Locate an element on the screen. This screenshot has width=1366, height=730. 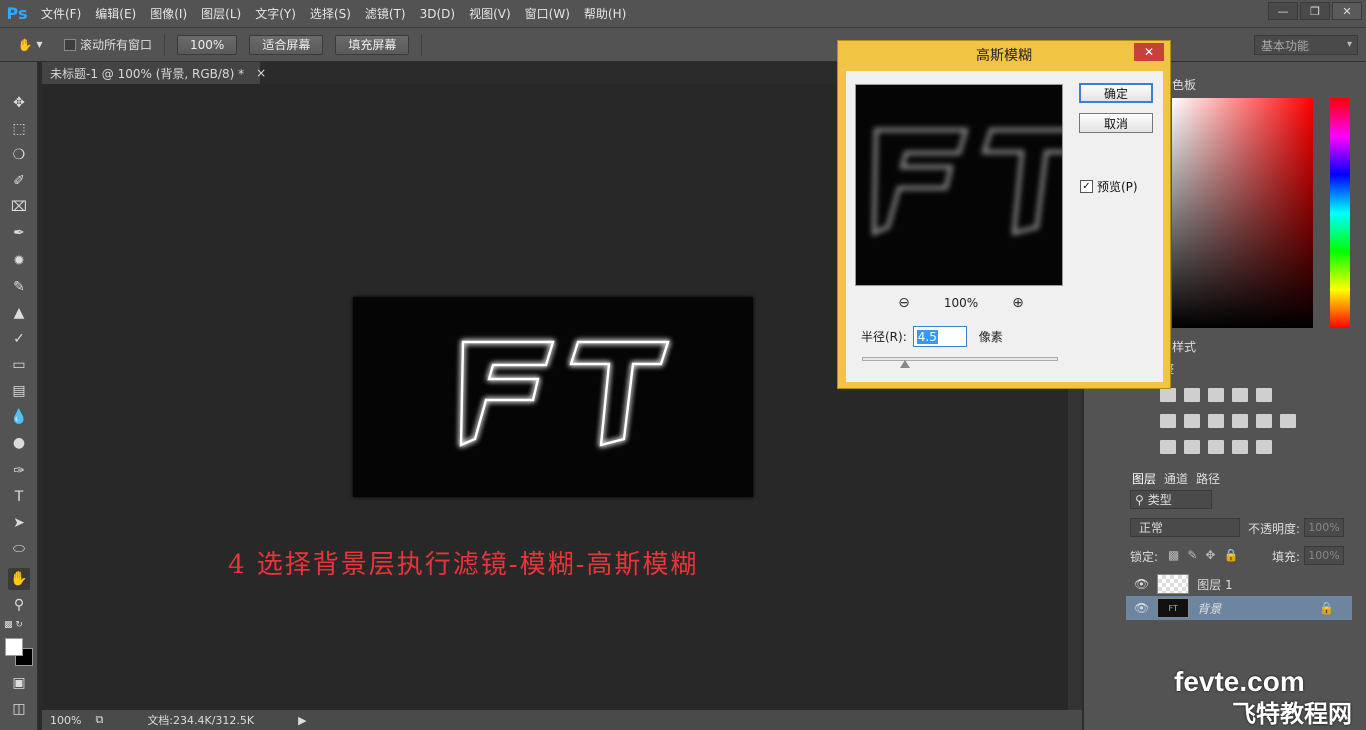
menu-3d: 3D(D) is located at coordinates (437, 14).